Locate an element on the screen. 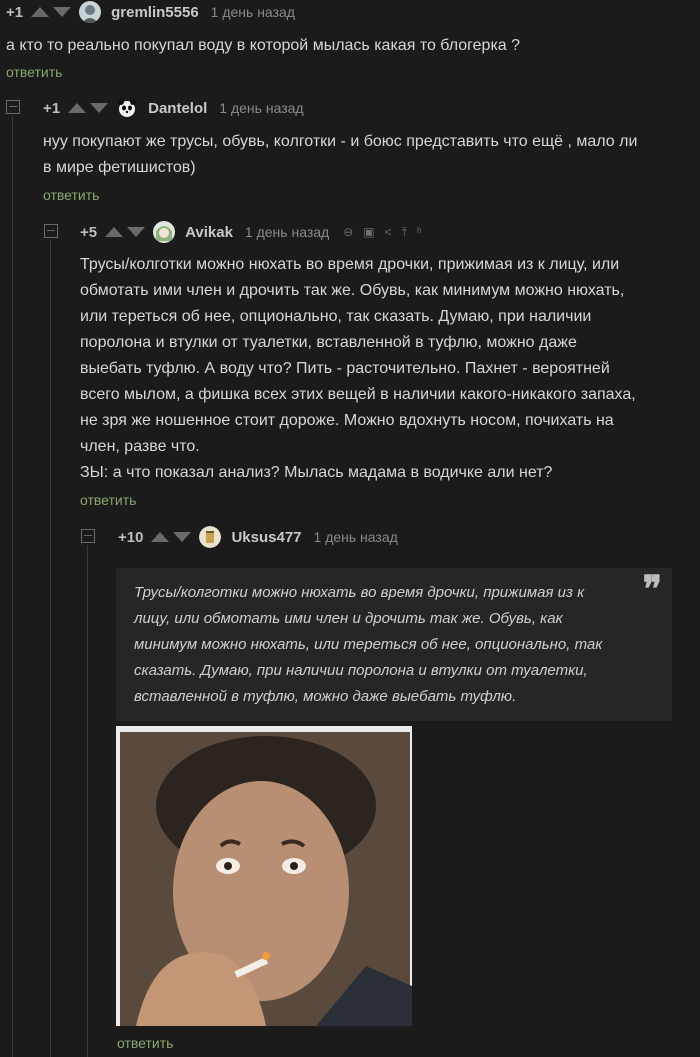 This screenshot has width=700, height=1057. quote-mark-icon: ❞ is located at coordinates (652, 589).